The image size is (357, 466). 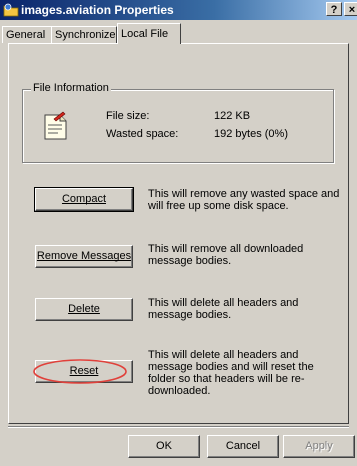 What do you see at coordinates (334, 9) in the screenshot?
I see `help-button: ?` at bounding box center [334, 9].